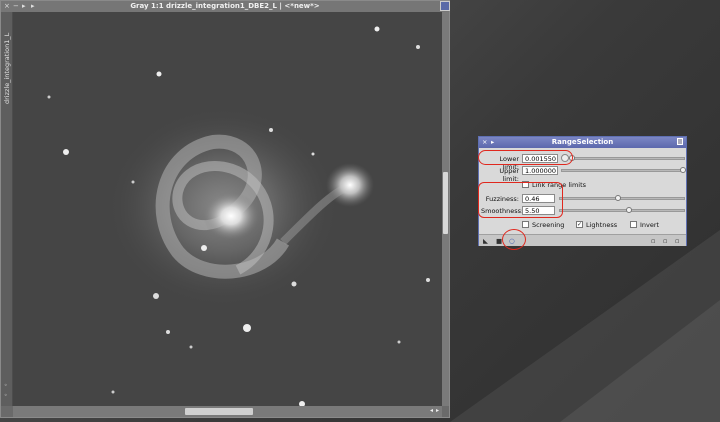 This screenshot has height=422, width=720. I want to click on vertical-scroll-thumb, so click(445, 203).